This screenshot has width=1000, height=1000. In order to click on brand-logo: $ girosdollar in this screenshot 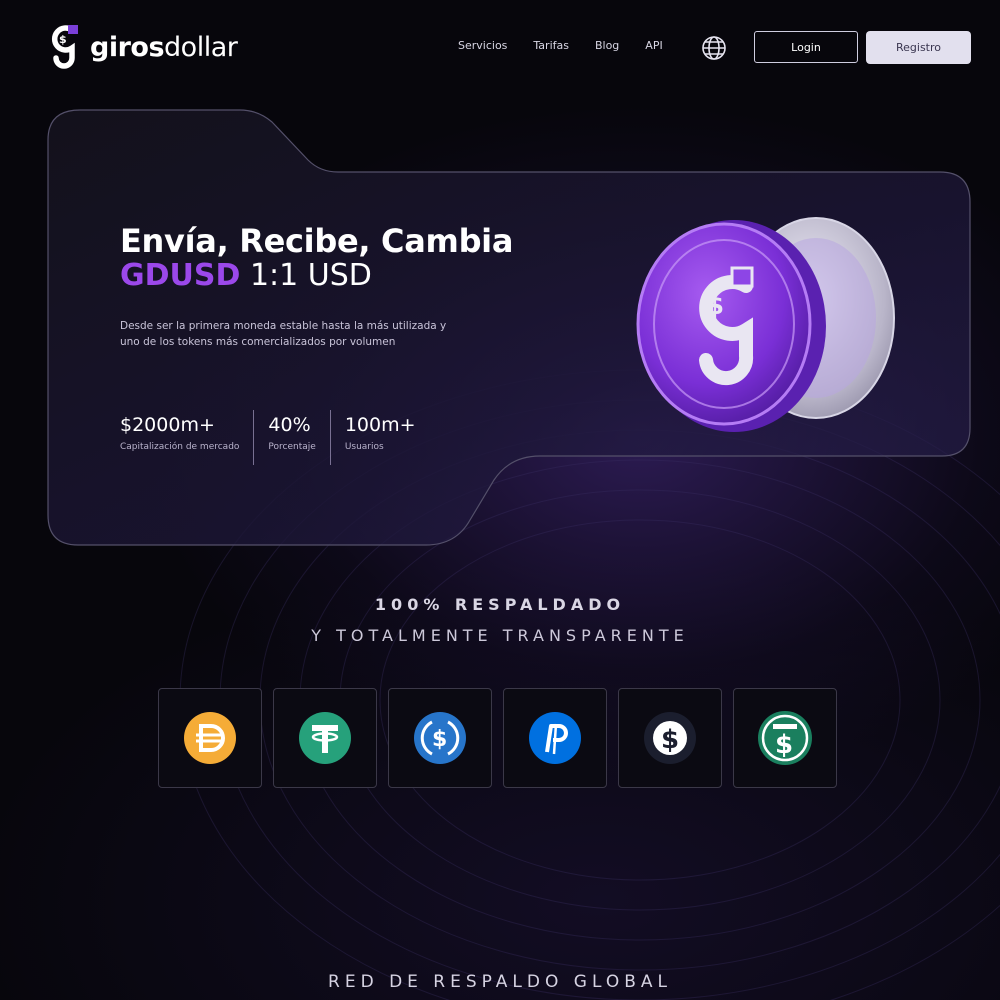, I will do `click(143, 47)`.